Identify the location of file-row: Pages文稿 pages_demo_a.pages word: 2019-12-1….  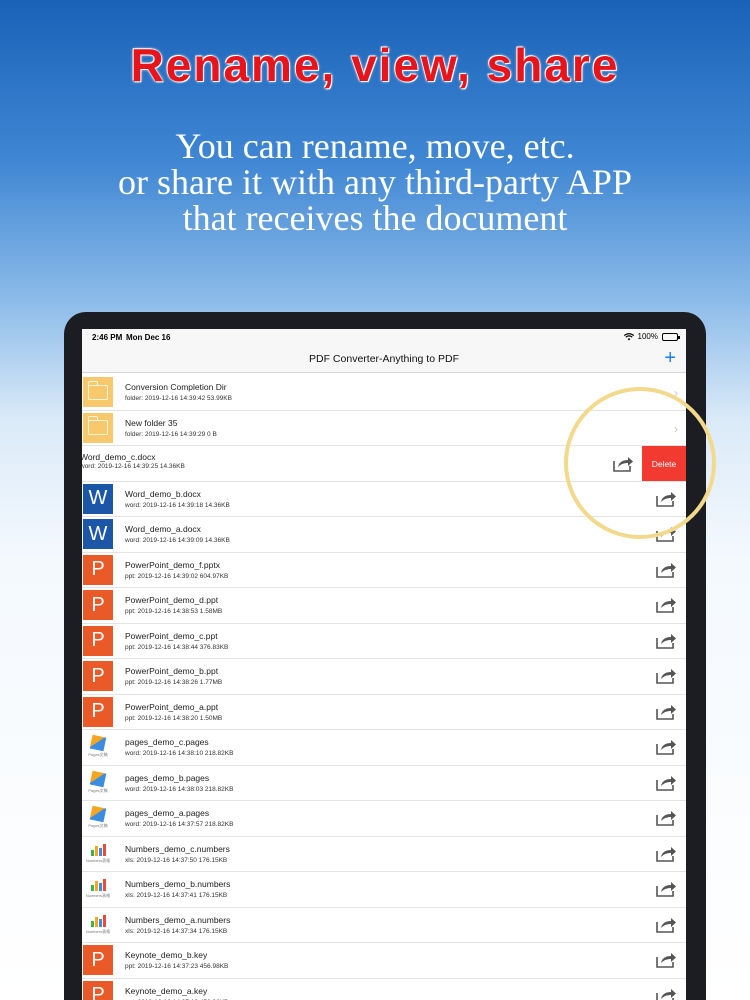
(384, 819).